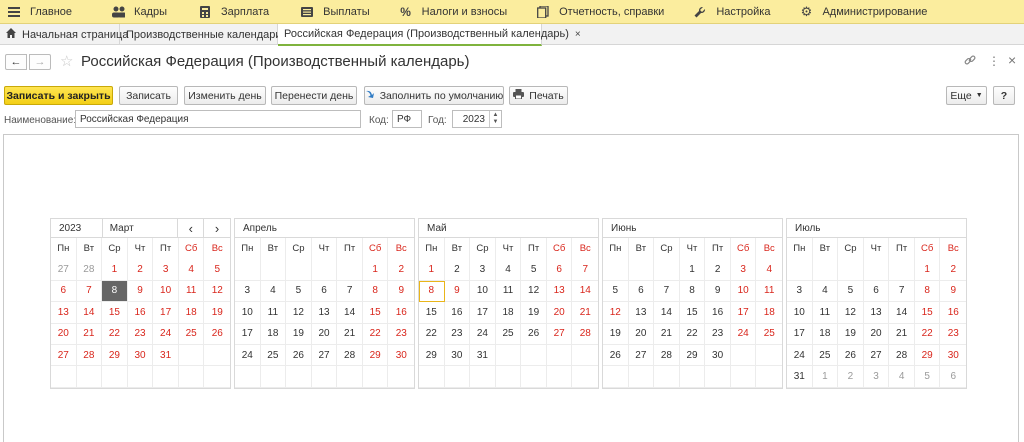 The image size is (1024, 442). What do you see at coordinates (496, 115) in the screenshot?
I see `stepper-up-icon: ▲` at bounding box center [496, 115].